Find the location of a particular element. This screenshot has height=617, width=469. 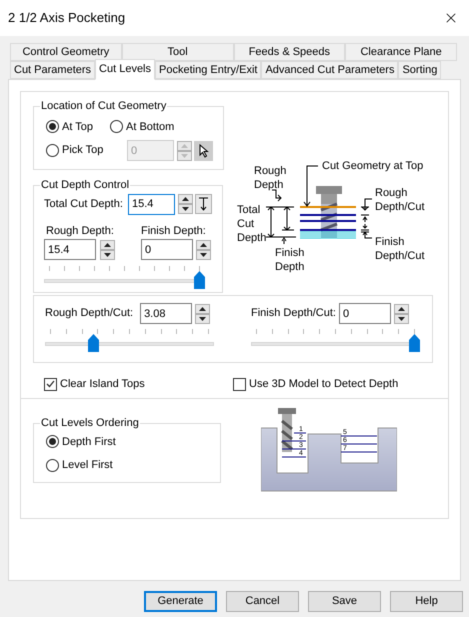

dialog-button: Help is located at coordinates (426, 601).